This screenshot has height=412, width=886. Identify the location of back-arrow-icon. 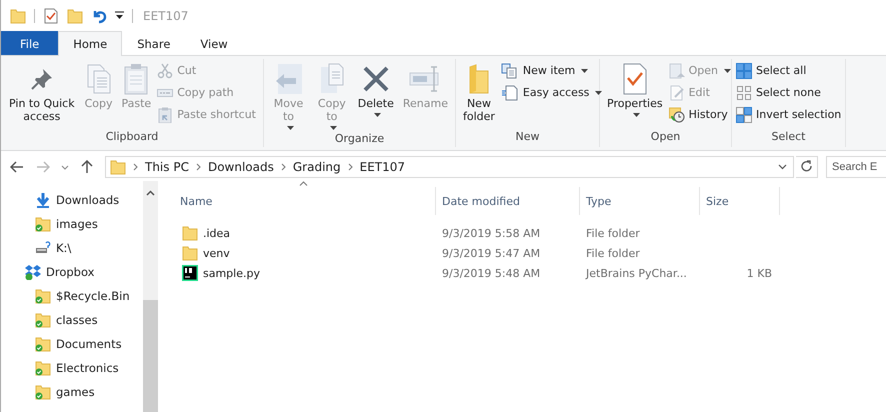
(17, 167).